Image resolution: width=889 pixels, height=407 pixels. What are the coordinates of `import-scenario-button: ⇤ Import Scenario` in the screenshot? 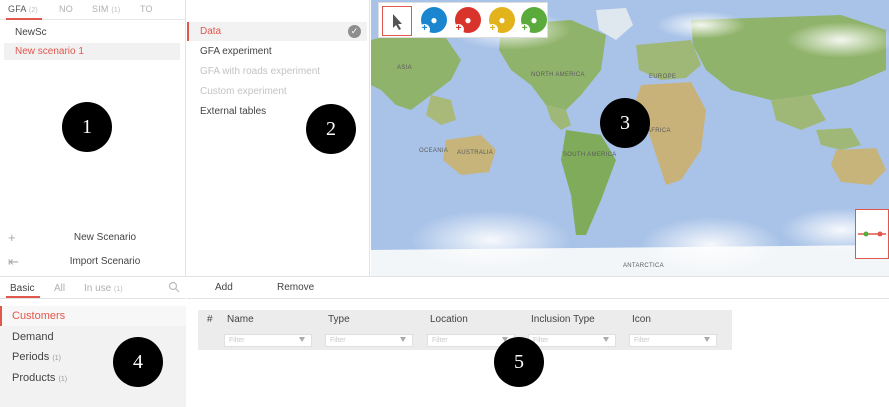 It's located at (93, 262).